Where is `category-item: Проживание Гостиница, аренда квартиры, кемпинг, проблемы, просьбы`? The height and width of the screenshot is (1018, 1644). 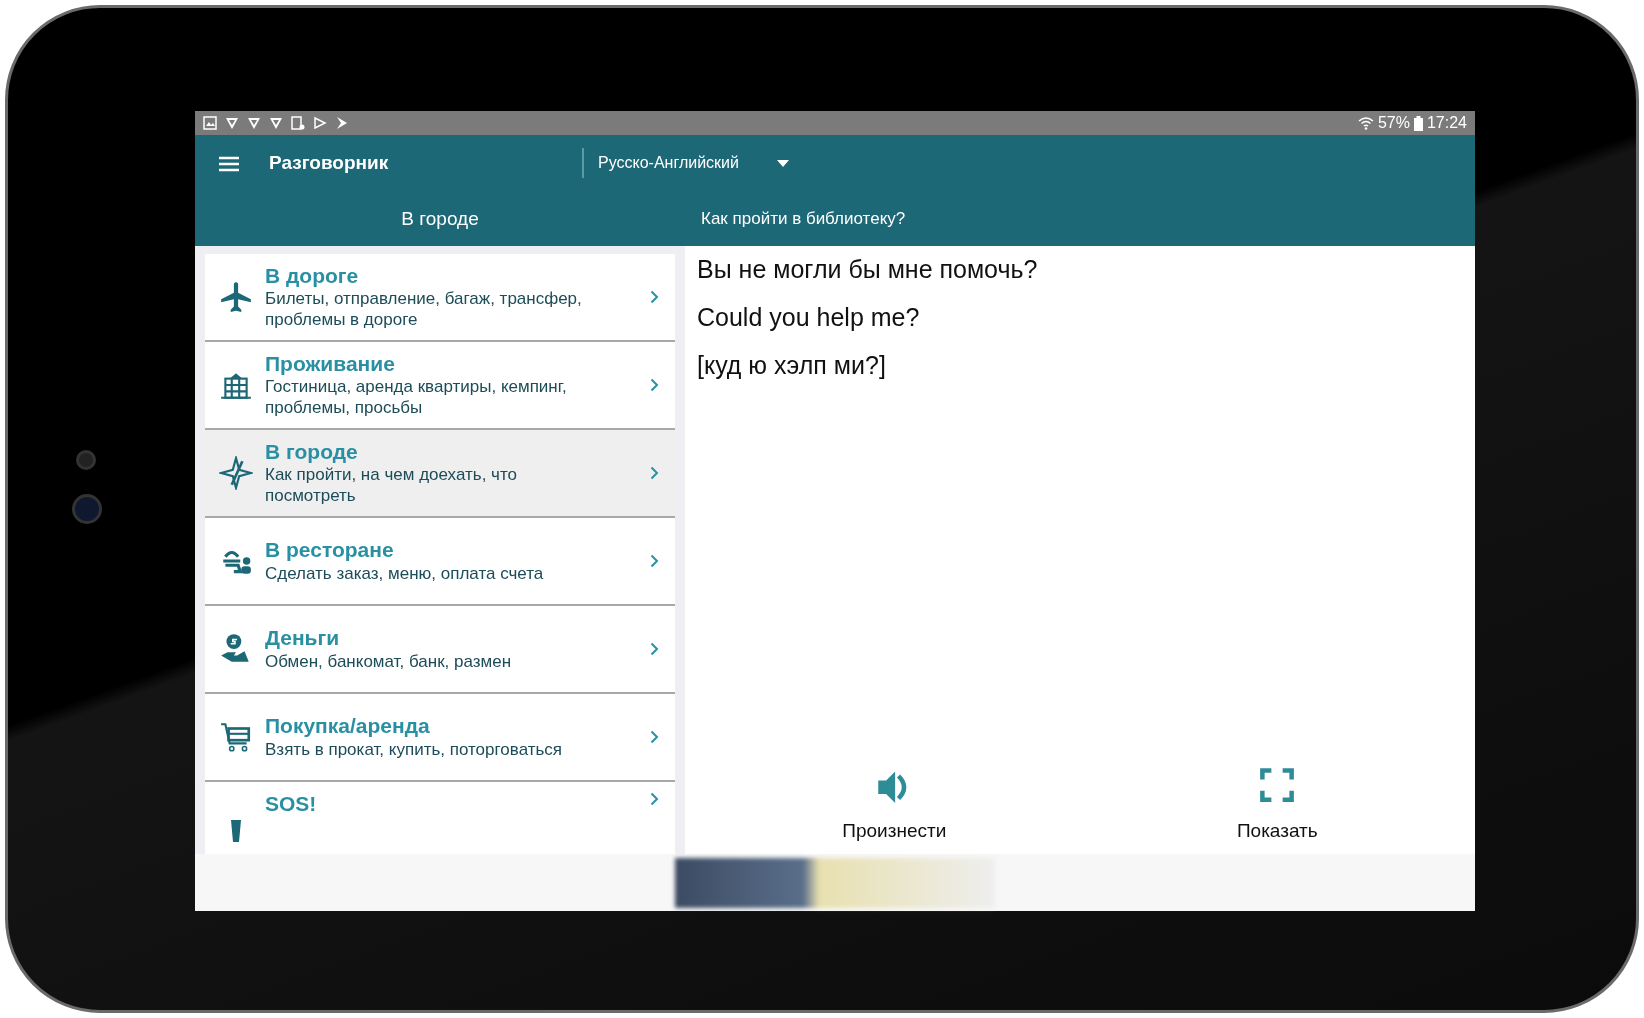
category-item: Проживание Гостиница, аренда квартиры, кемпинг, проблемы, просьбы is located at coordinates (440, 386).